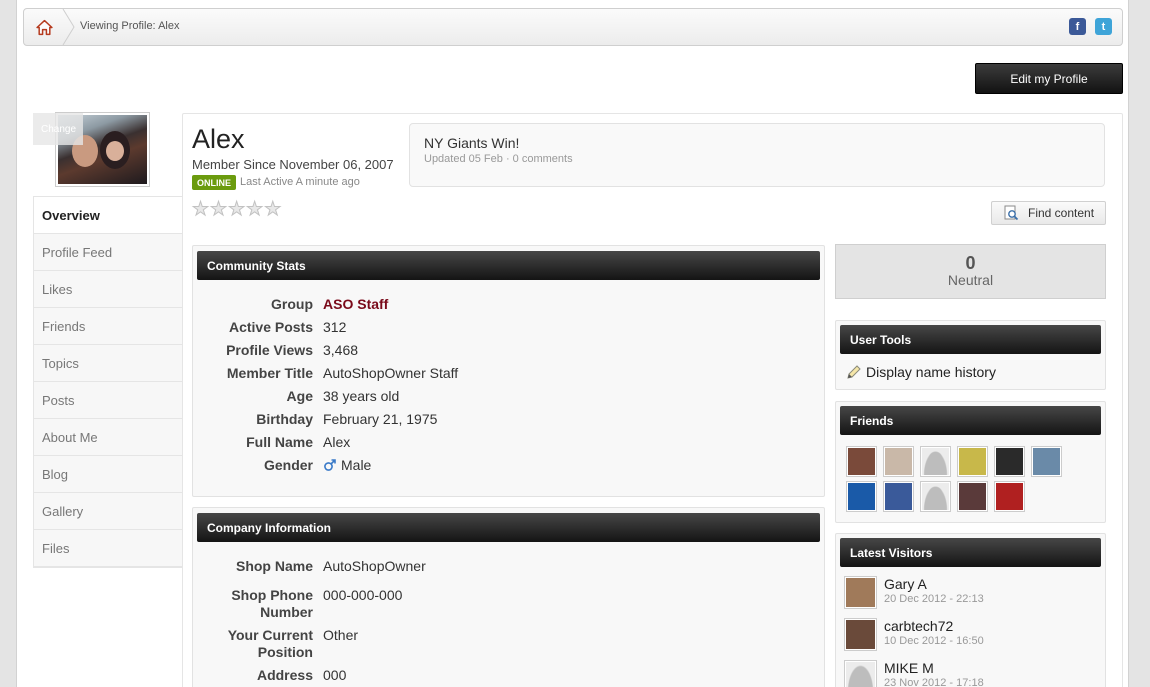 The width and height of the screenshot is (1150, 687). What do you see at coordinates (274, 566) in the screenshot?
I see `profile-field-label: Shop Name` at bounding box center [274, 566].